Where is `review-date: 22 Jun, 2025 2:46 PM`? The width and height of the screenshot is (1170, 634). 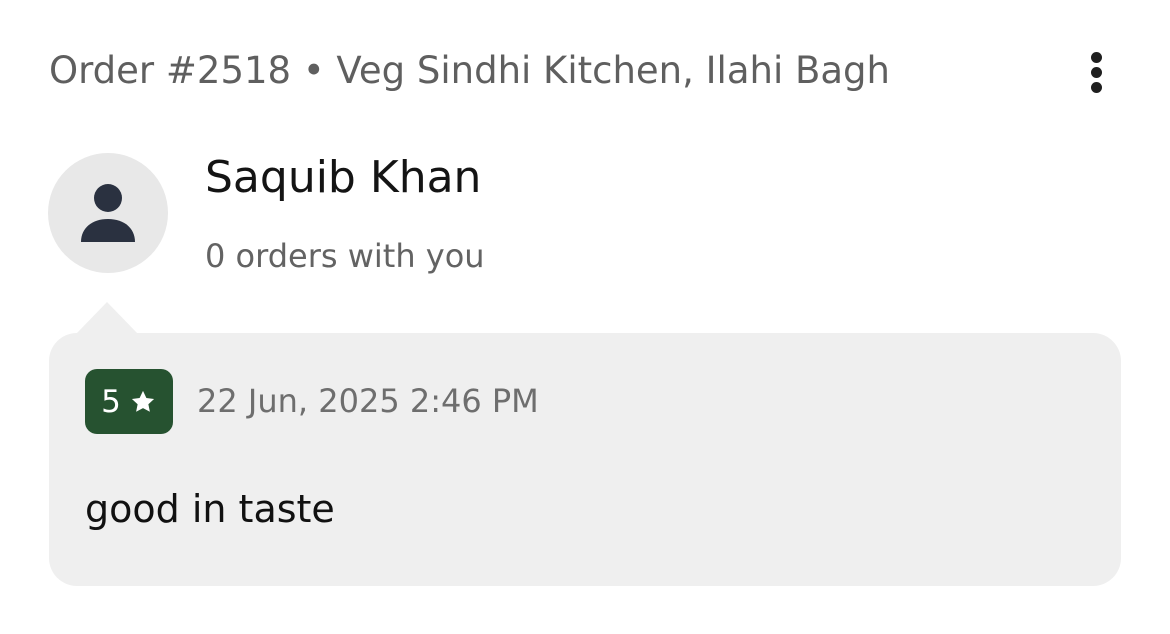 review-date: 22 Jun, 2025 2:46 PM is located at coordinates (368, 401).